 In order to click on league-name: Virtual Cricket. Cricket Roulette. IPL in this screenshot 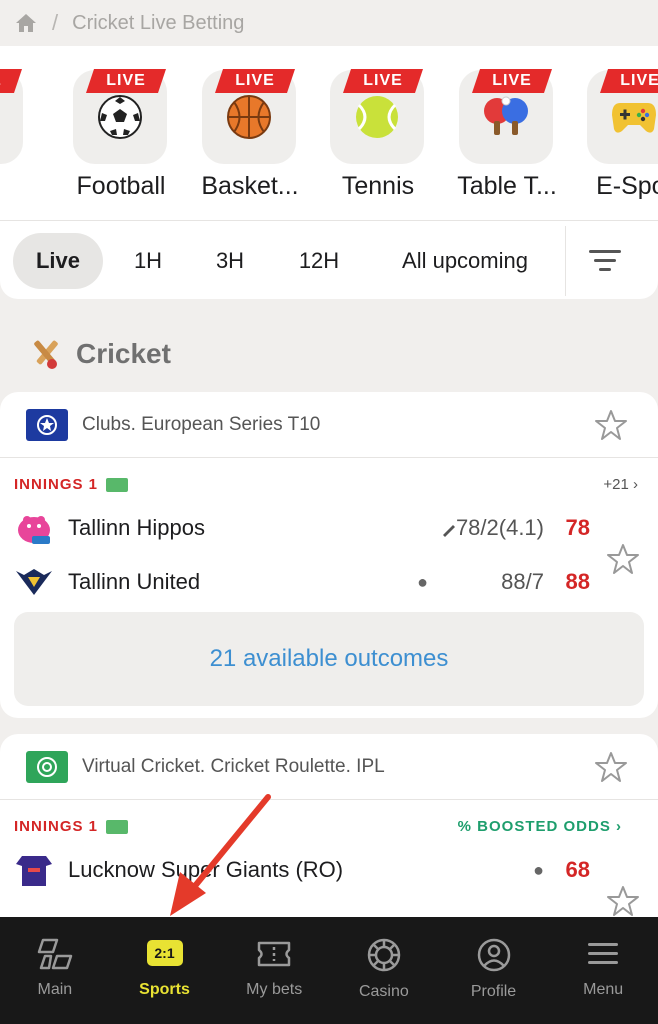, I will do `click(233, 766)`.